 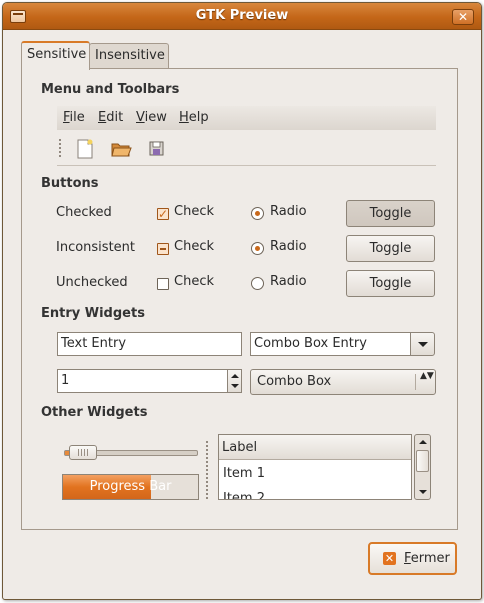 I want to click on row-label-inconsistent: Inconsistent, so click(x=96, y=247).